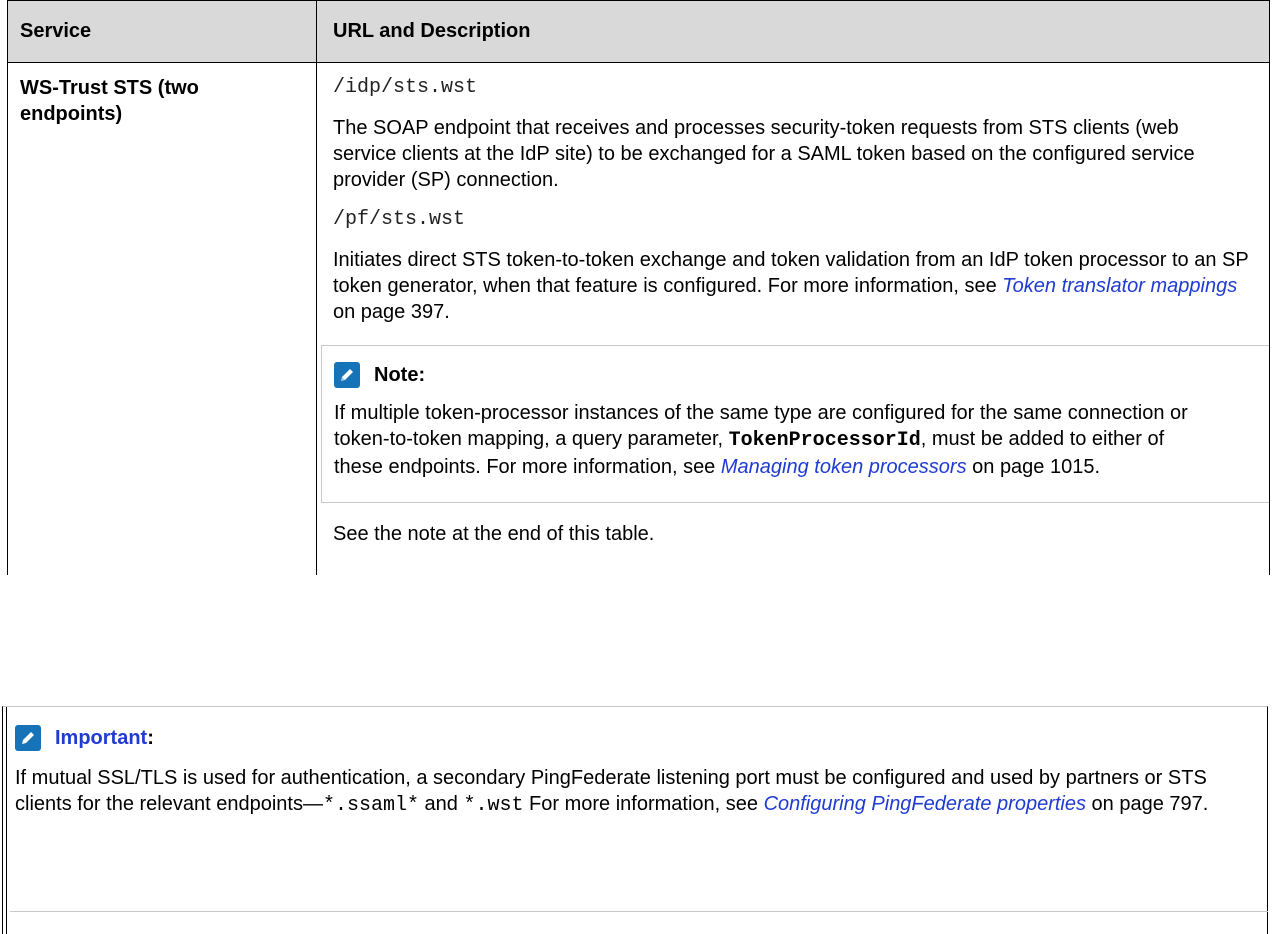 The height and width of the screenshot is (934, 1272). Describe the element at coordinates (494, 534) in the screenshot. I see `see-note-text: See the note at the end of this table.` at that location.